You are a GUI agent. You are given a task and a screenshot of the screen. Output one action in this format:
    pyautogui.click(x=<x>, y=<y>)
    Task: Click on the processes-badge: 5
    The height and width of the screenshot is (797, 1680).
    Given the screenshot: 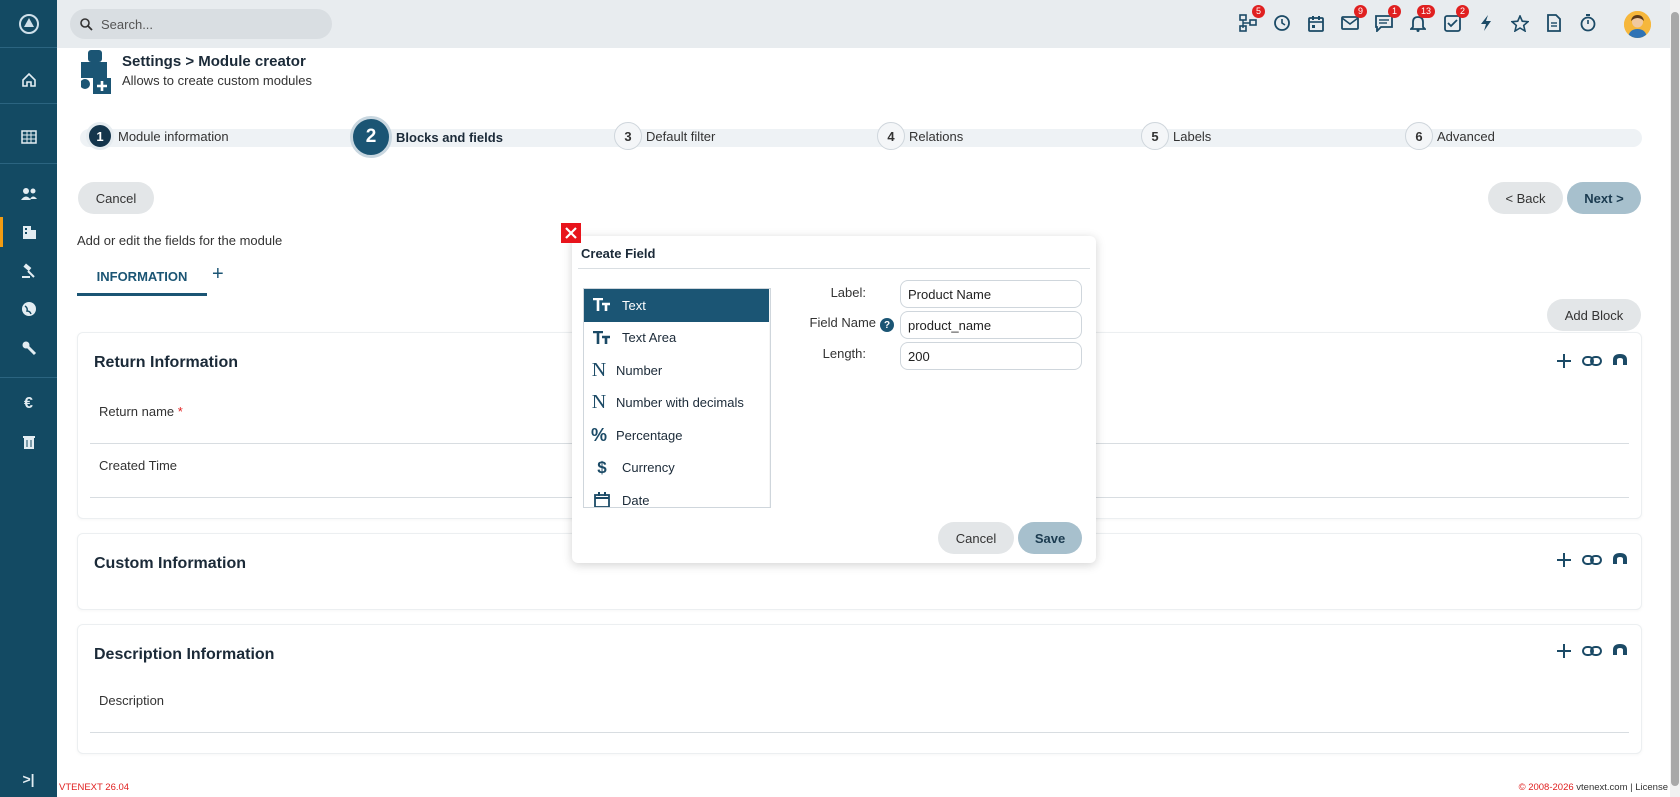 What is the action you would take?
    pyautogui.click(x=1258, y=11)
    